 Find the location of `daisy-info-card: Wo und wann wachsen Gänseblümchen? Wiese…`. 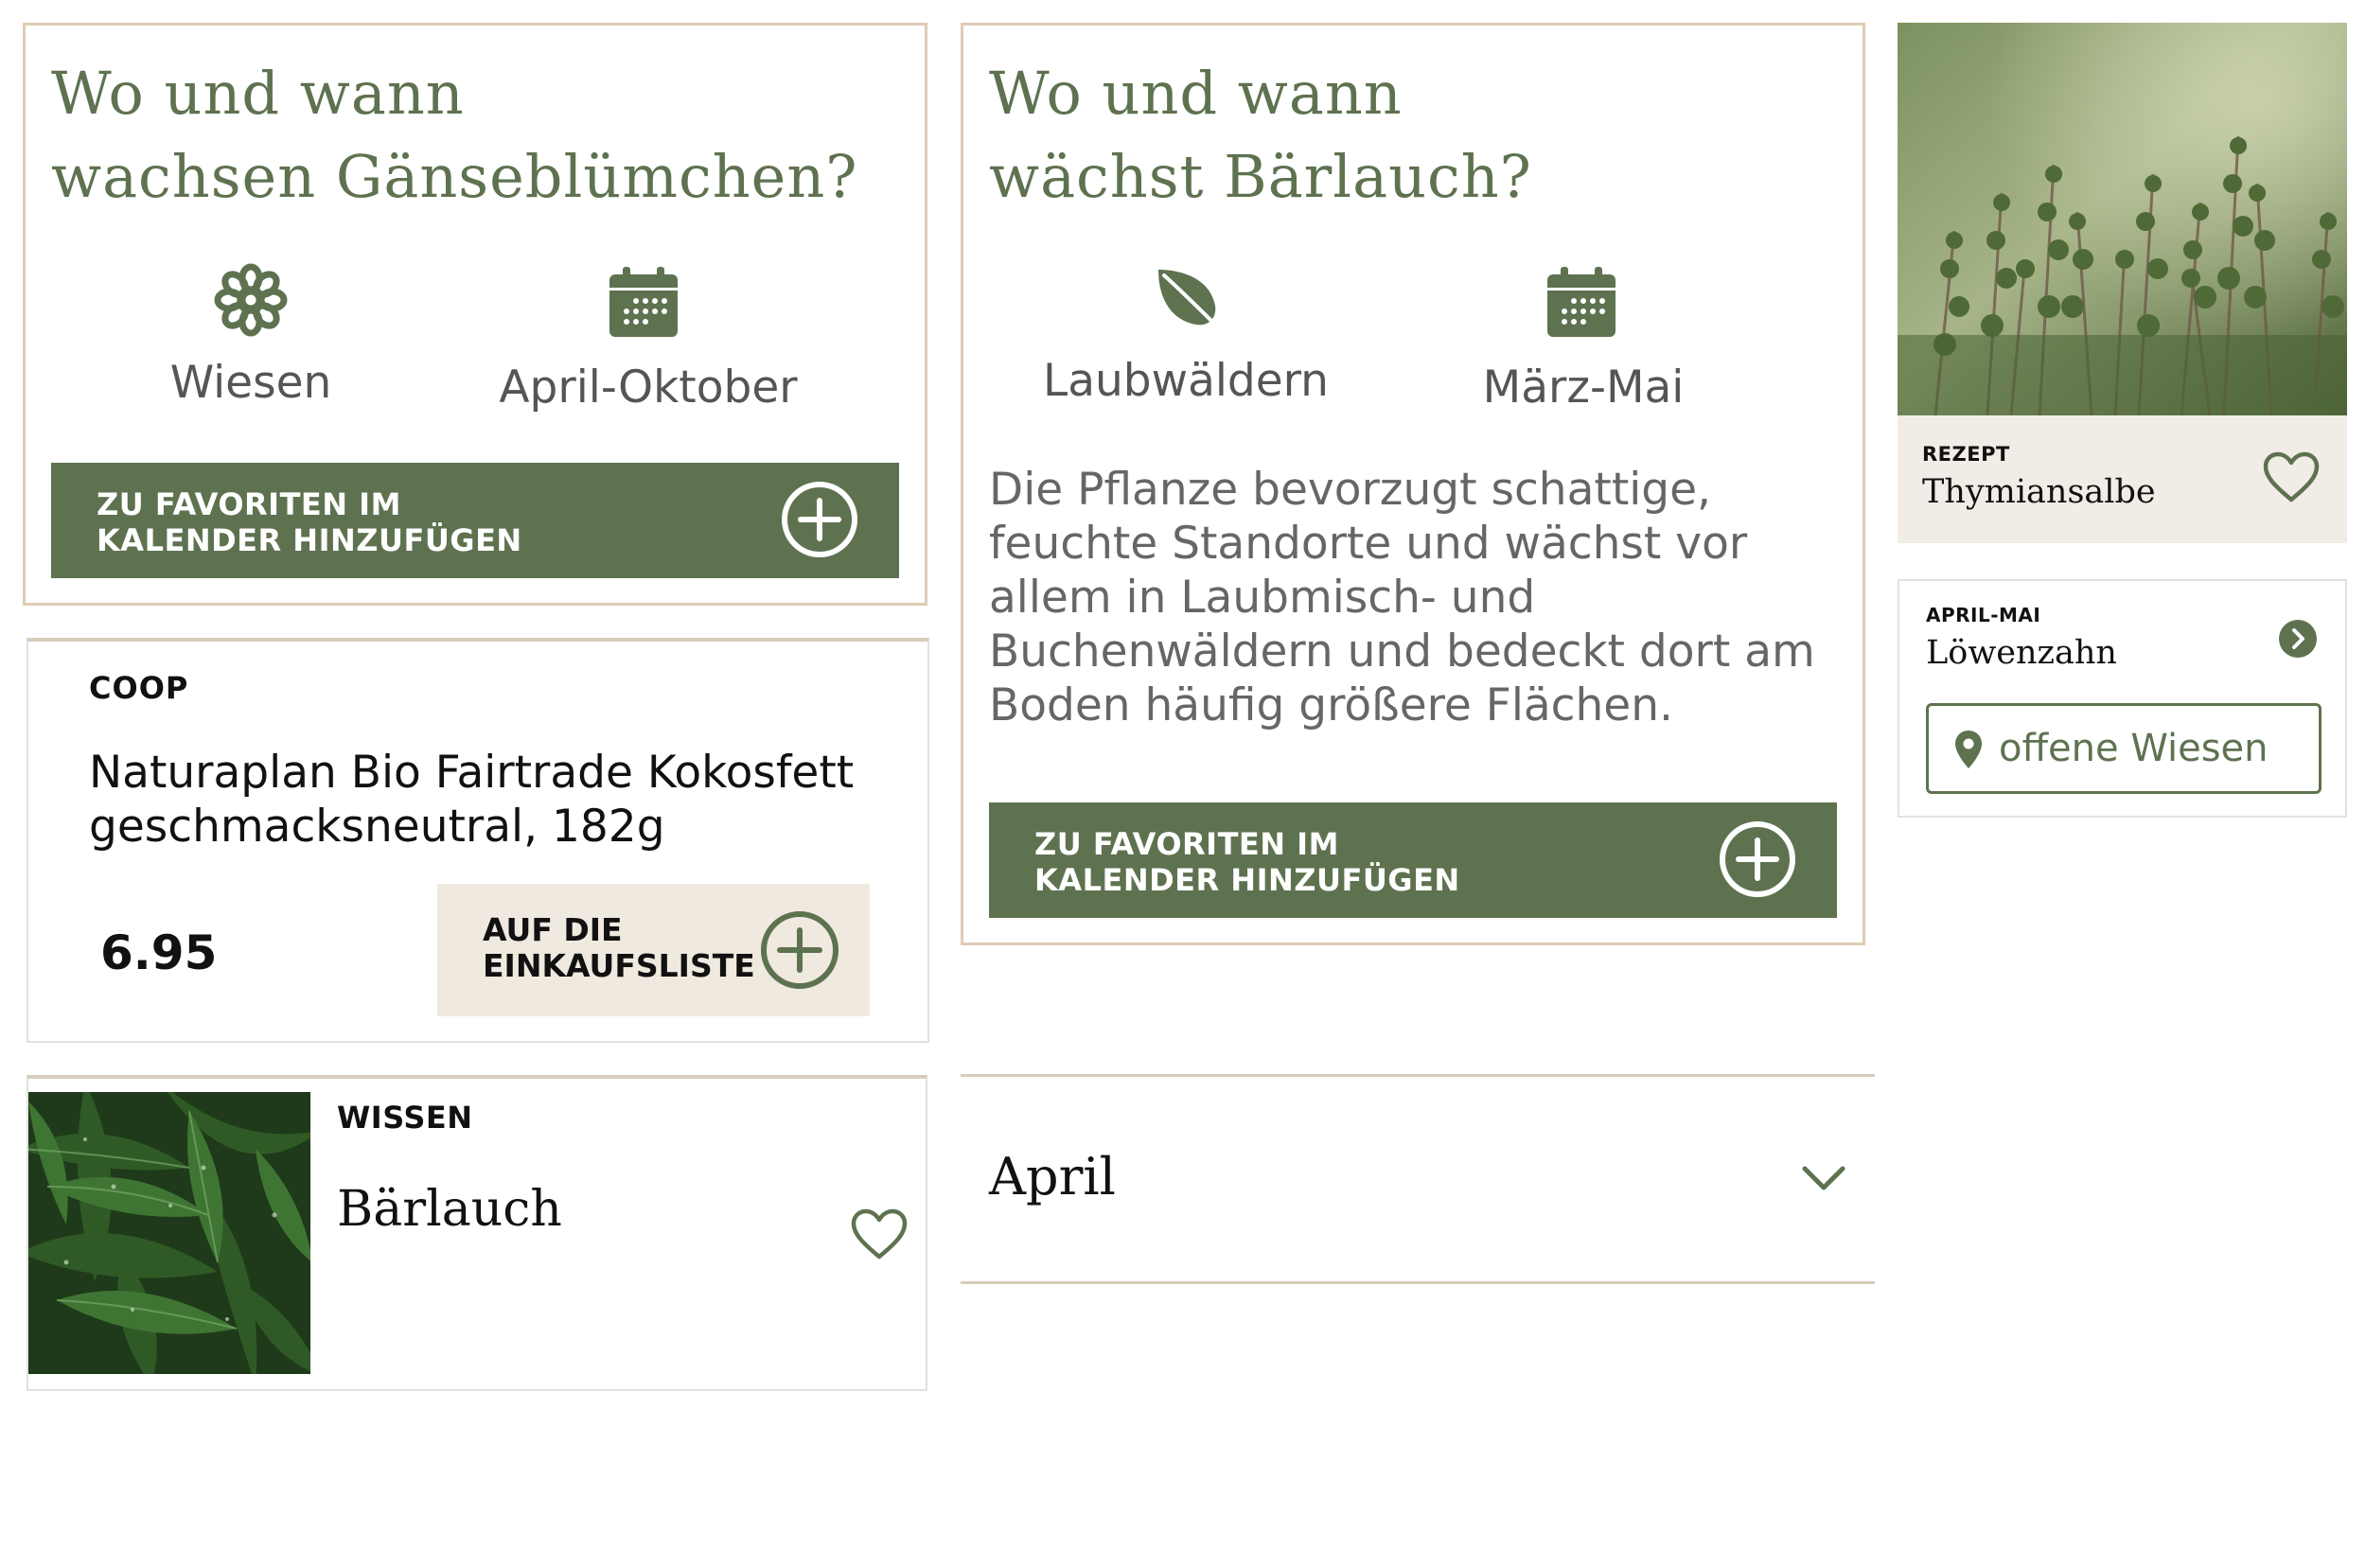

daisy-info-card: Wo und wann wachsen Gänseblümchen? Wiese… is located at coordinates (475, 314).